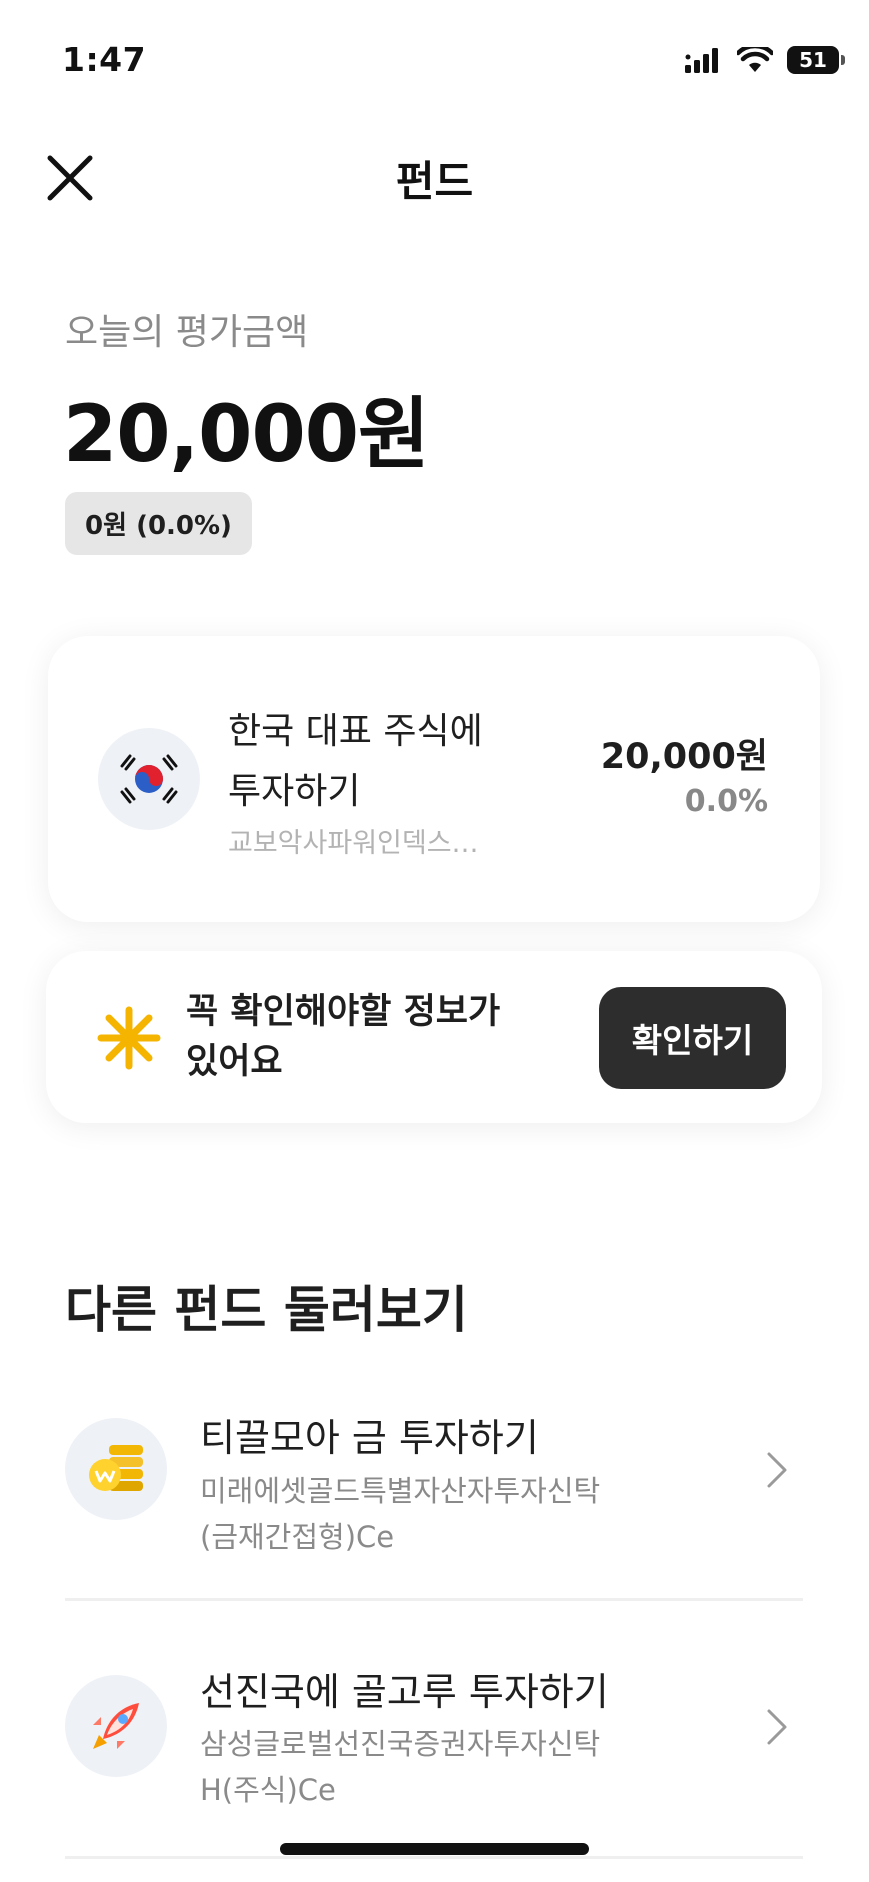 The image size is (869, 1882). What do you see at coordinates (268, 1790) in the screenshot?
I see `fund-subtitle-line2: H(주식)Ce` at bounding box center [268, 1790].